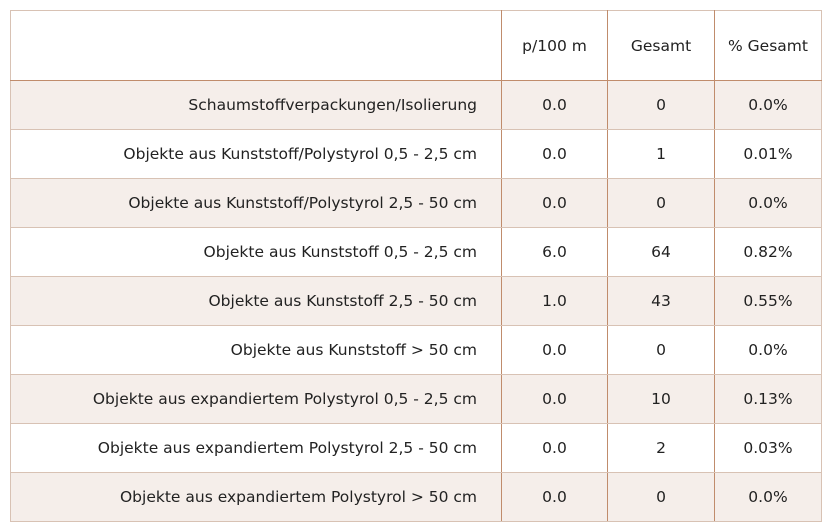  Describe the element at coordinates (256, 105) in the screenshot. I see `row-label: Schaumstoffverpackungen/Isolierung` at that location.